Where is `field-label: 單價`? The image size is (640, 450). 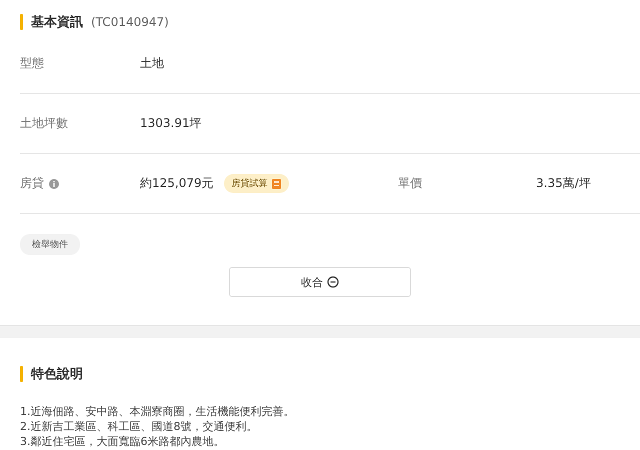 field-label: 單價 is located at coordinates (410, 183).